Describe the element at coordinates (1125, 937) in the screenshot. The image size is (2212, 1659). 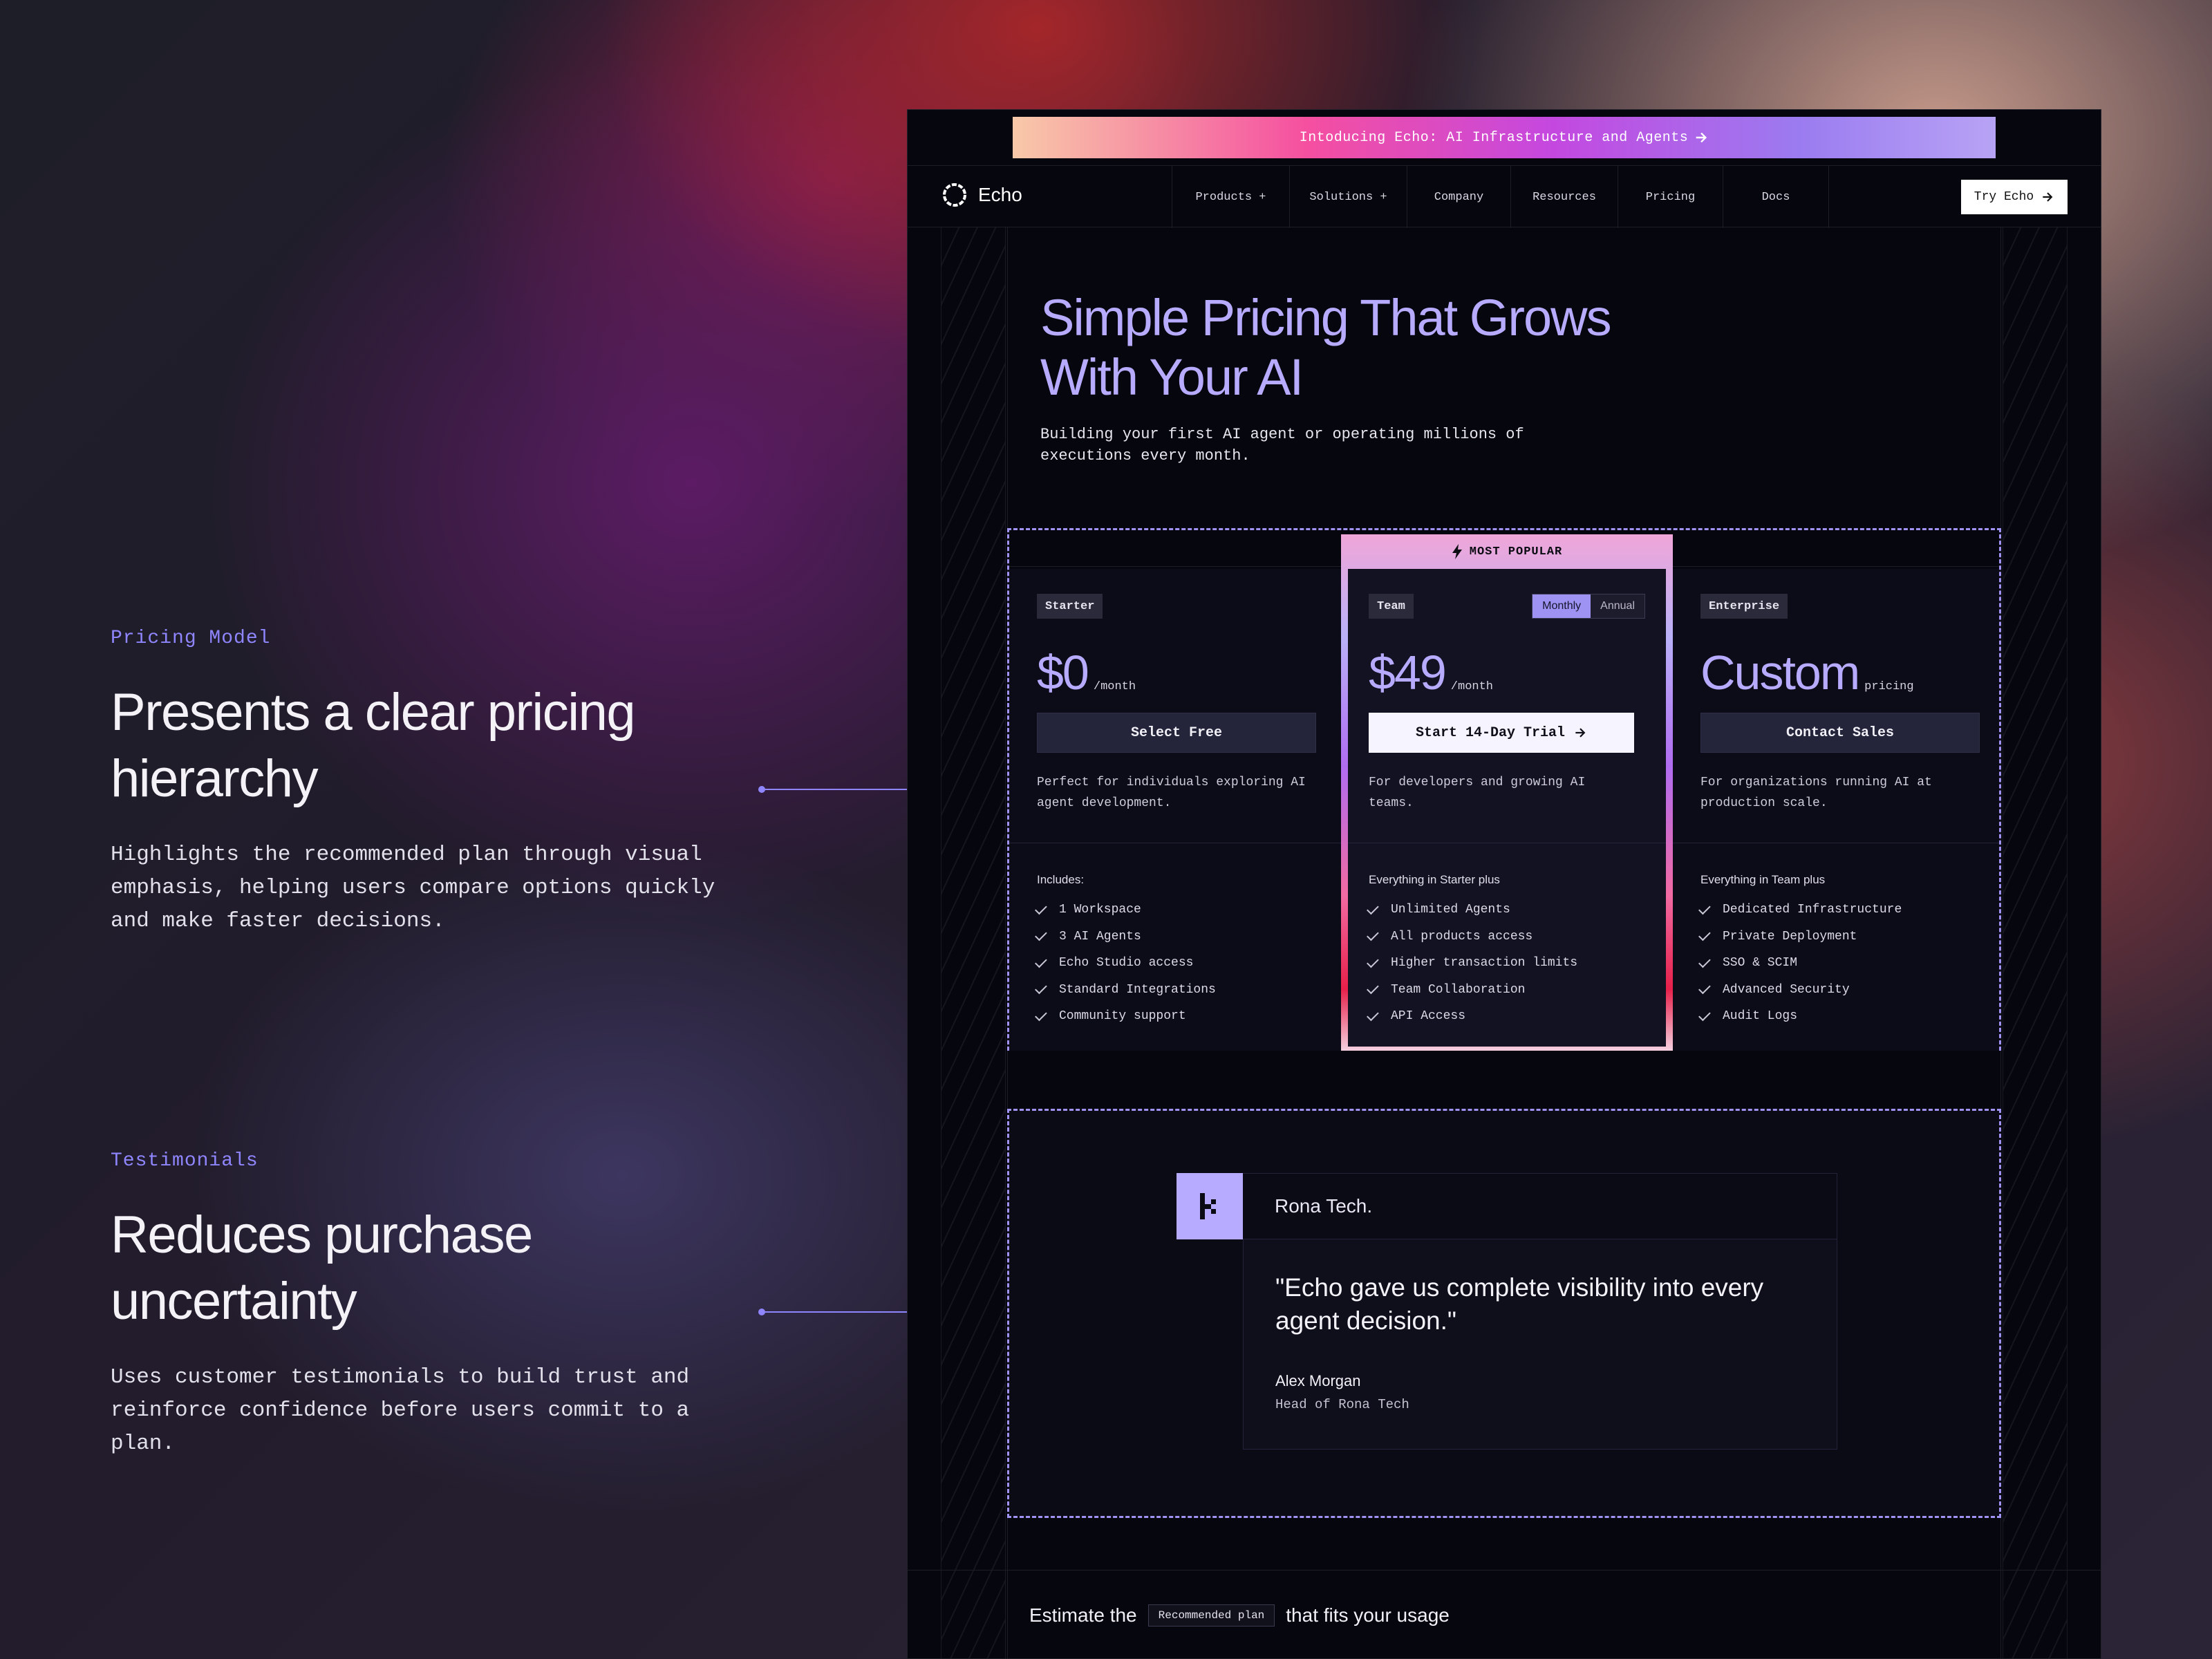
I see `feature-item: 3 AI Agents` at that location.